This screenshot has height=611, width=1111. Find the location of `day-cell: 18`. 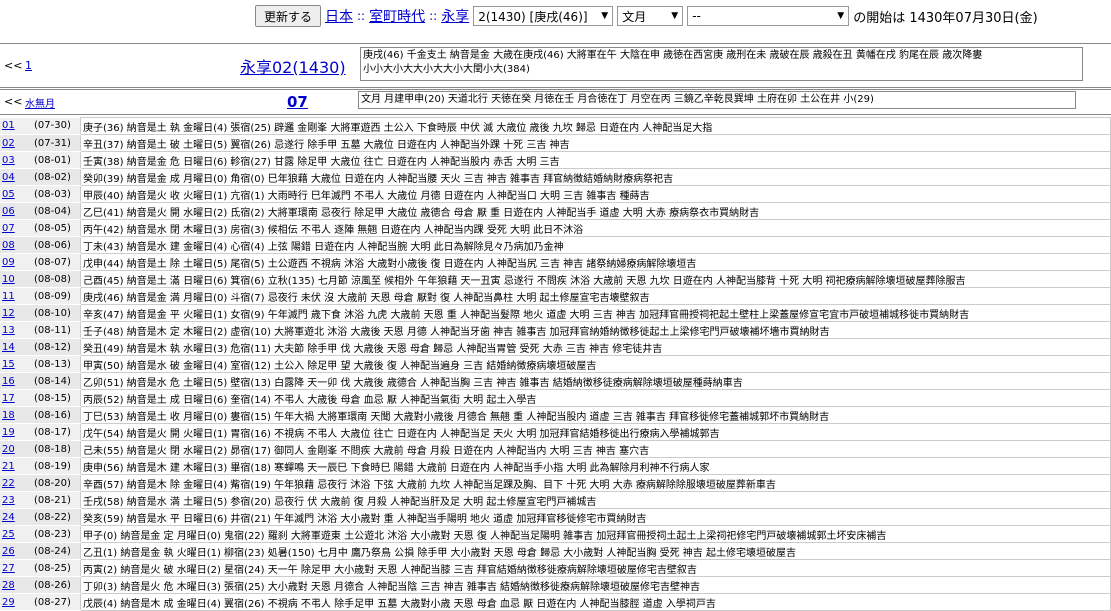

day-cell: 18 is located at coordinates (16, 415).